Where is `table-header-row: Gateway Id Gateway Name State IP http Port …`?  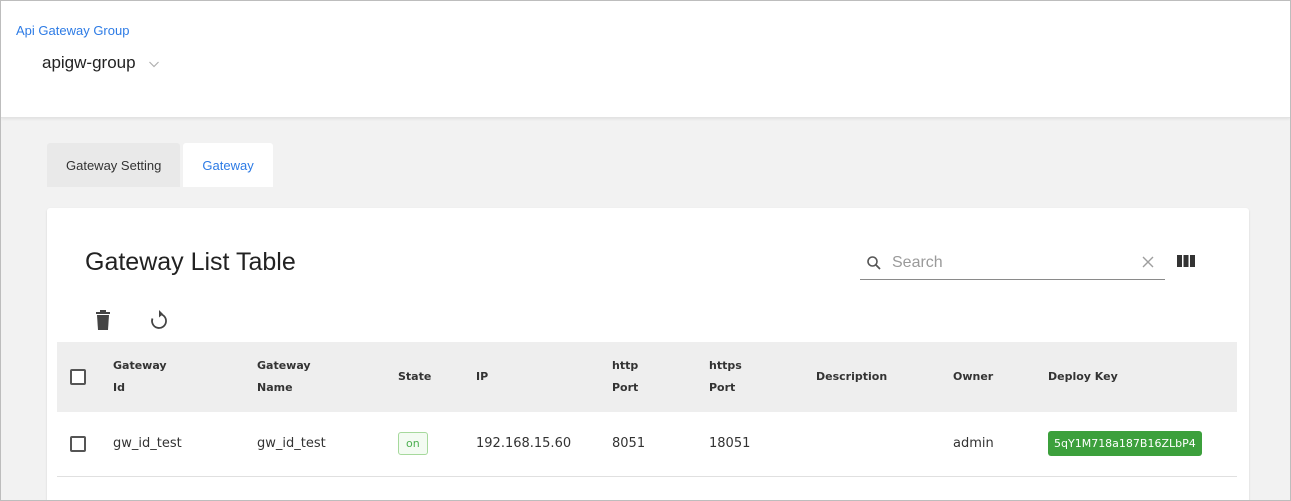
table-header-row: Gateway Id Gateway Name State IP http Port … is located at coordinates (647, 377).